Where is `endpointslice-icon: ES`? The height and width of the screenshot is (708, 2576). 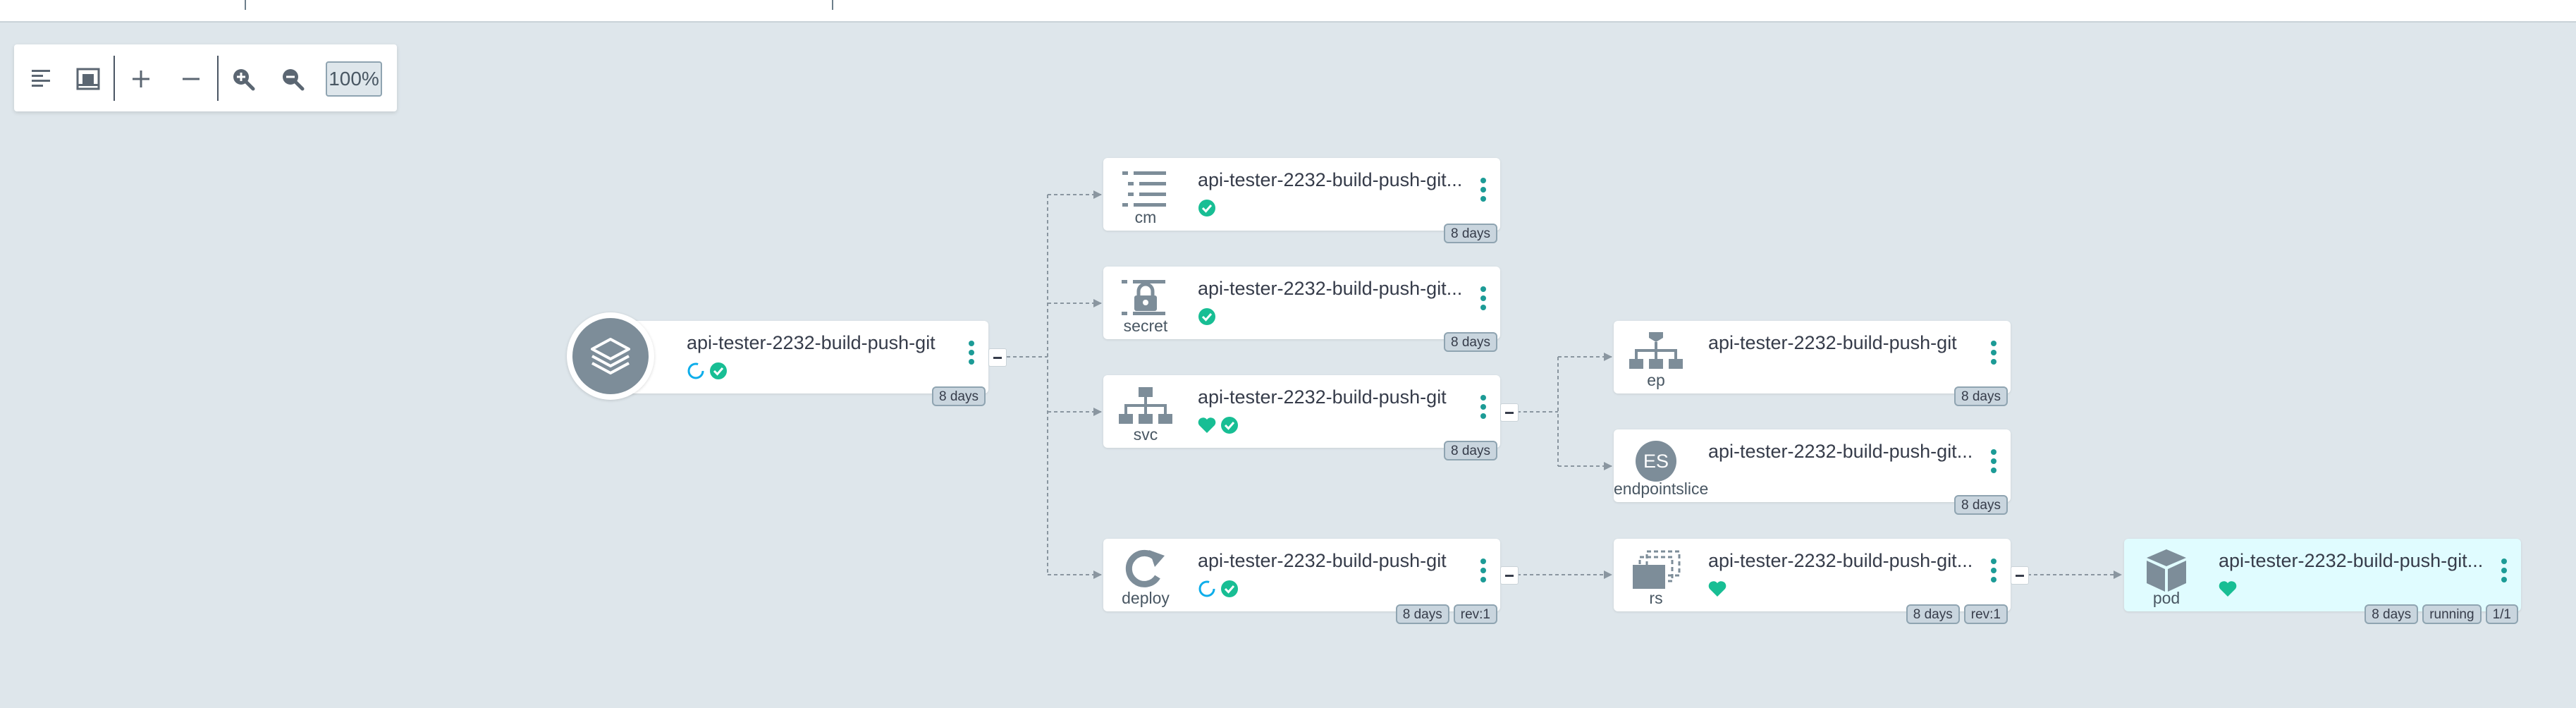 endpointslice-icon: ES is located at coordinates (1656, 461).